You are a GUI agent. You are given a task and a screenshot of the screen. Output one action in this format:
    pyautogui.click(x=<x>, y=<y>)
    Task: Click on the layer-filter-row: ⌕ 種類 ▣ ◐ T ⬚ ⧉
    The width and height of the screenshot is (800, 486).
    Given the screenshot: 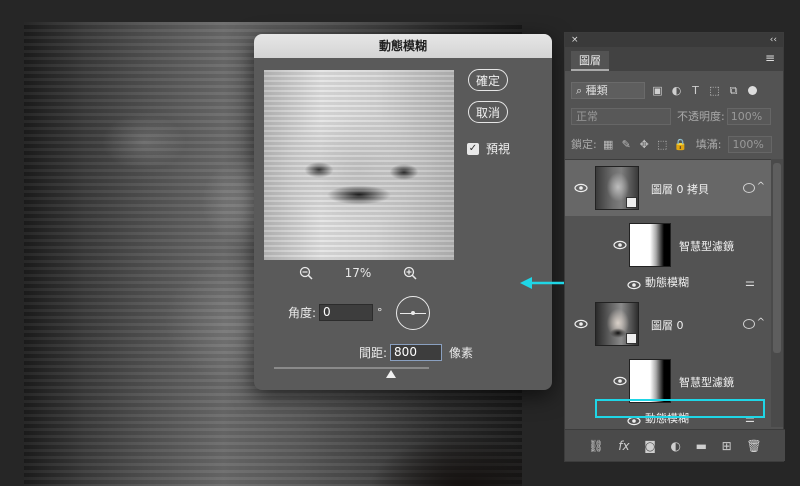 What is the action you would take?
    pyautogui.click(x=675, y=90)
    